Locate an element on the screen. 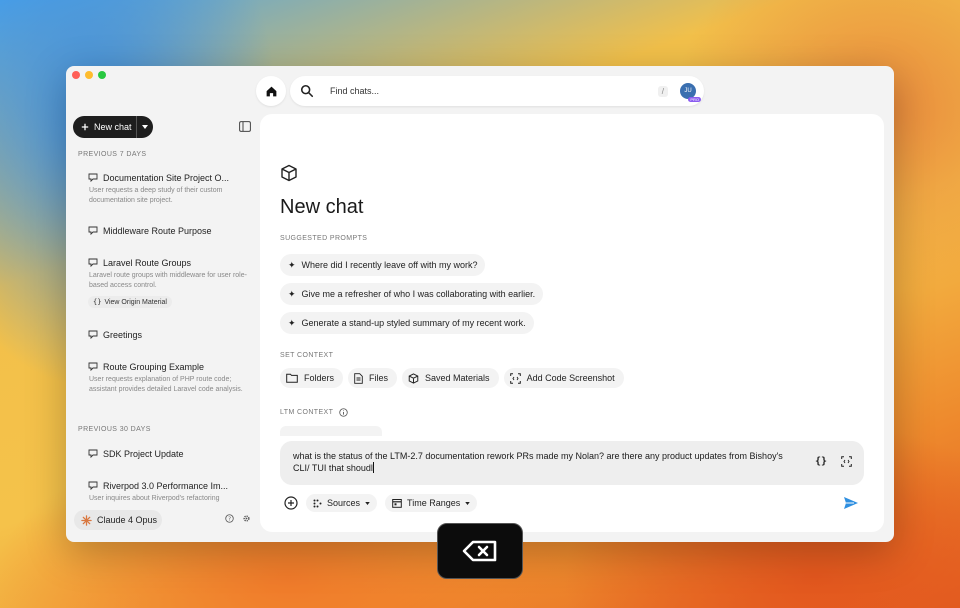 The image size is (960, 608). code-brackets-icon: {} is located at coordinates (97, 302).